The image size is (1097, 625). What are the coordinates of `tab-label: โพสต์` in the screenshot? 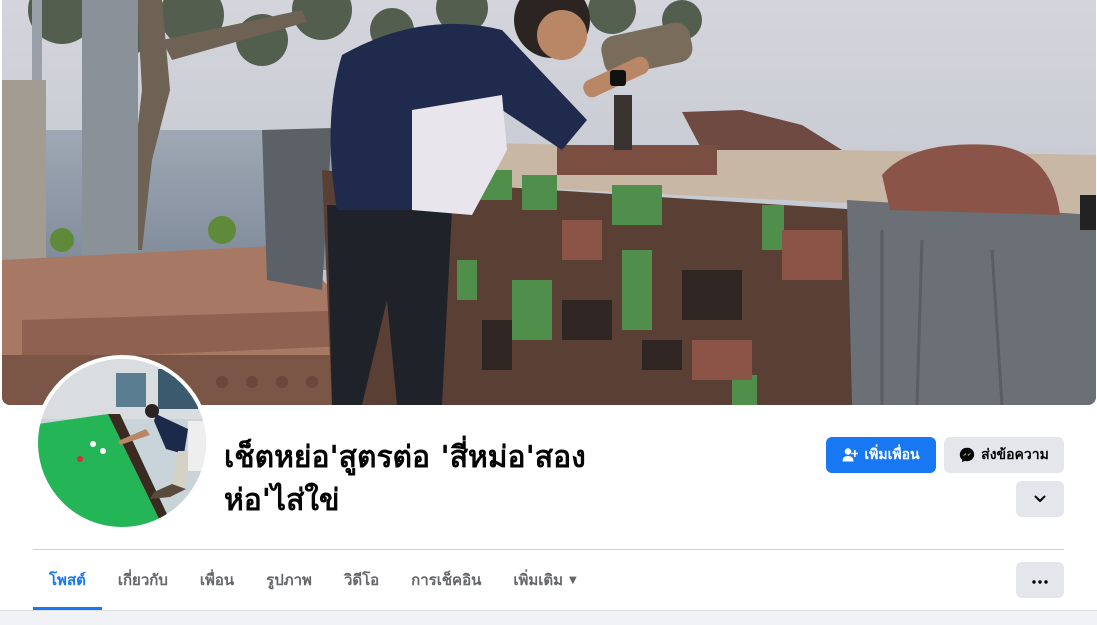 It's located at (67, 580).